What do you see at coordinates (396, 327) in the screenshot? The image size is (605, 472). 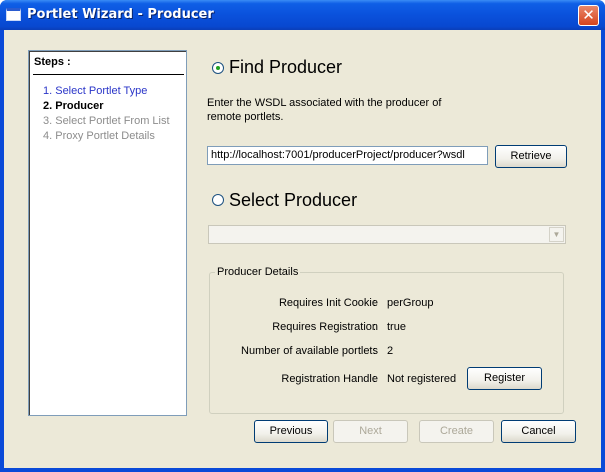 I see `detail-value-requires-registration: true` at bounding box center [396, 327].